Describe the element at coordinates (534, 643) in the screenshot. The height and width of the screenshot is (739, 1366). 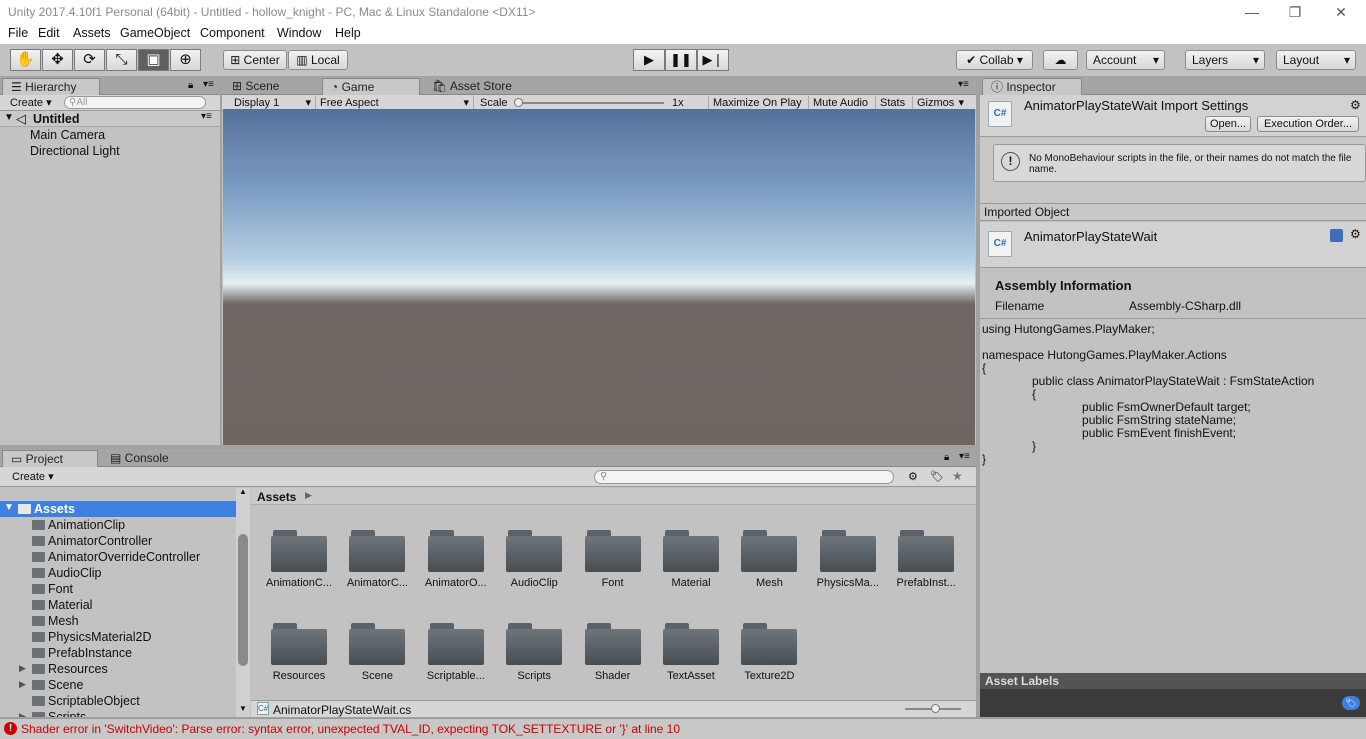
I see `asset-folder: Scripts` at that location.